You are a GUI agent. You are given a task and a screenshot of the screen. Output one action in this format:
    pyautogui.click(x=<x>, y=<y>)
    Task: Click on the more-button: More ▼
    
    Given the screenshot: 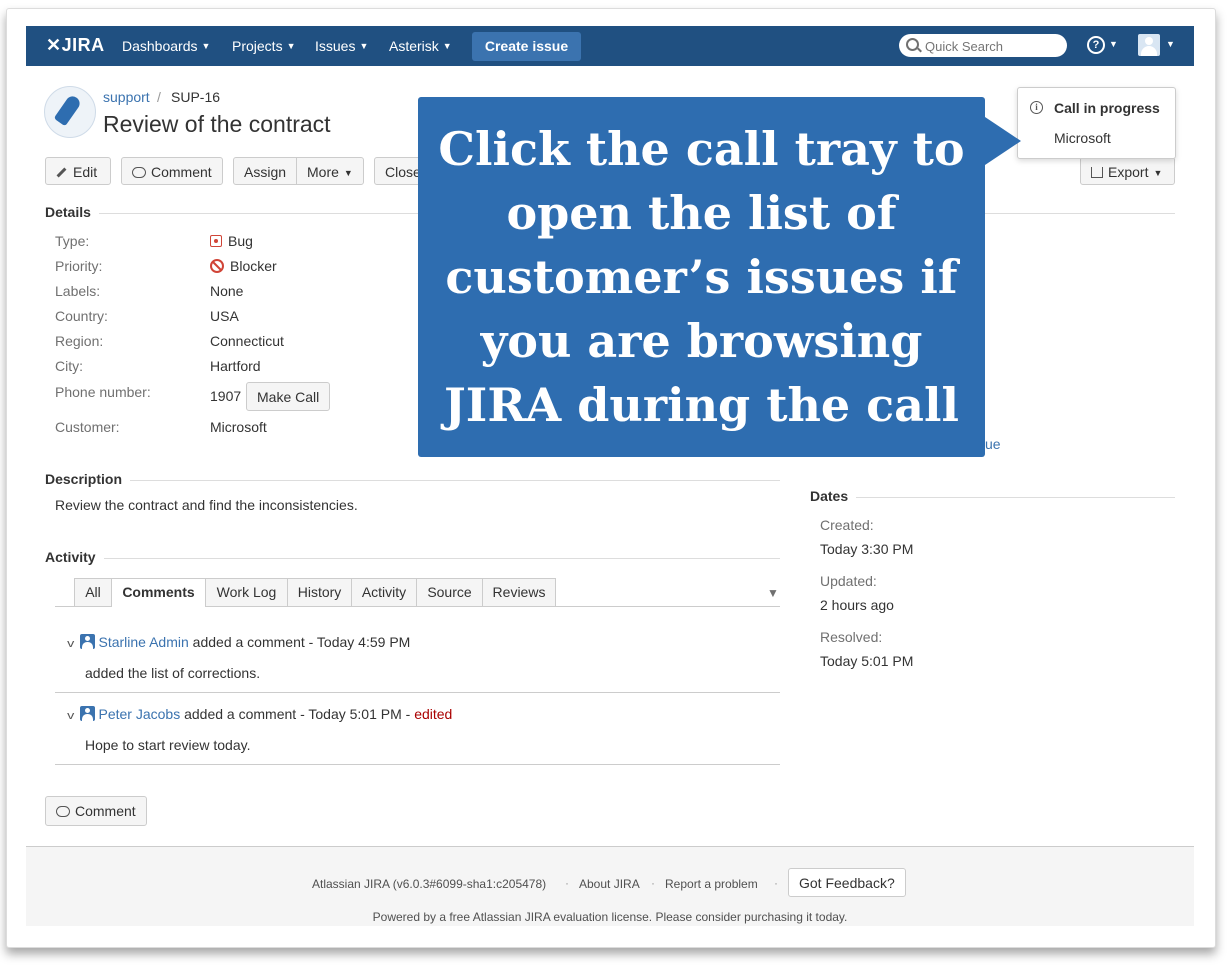 What is the action you would take?
    pyautogui.click(x=330, y=171)
    